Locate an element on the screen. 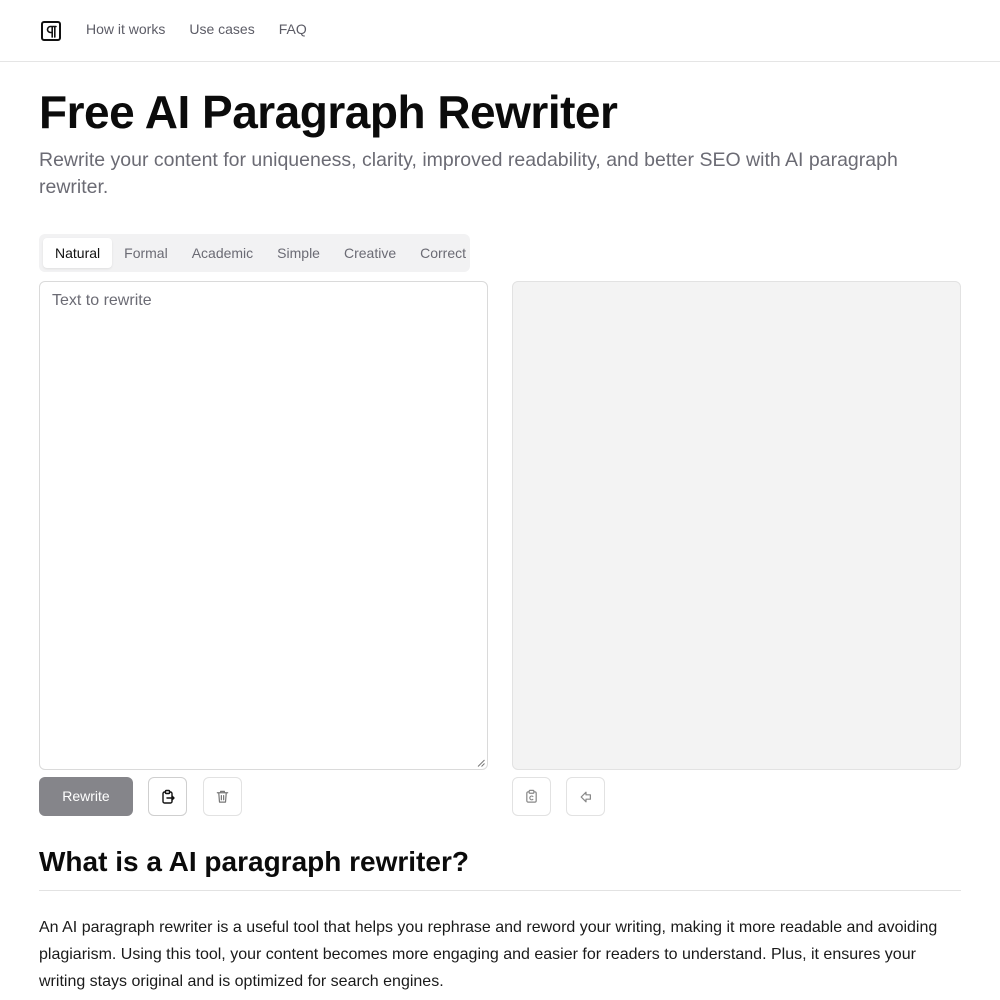 The height and width of the screenshot is (1000, 1000). clipboard-copy-icon is located at coordinates (531, 796).